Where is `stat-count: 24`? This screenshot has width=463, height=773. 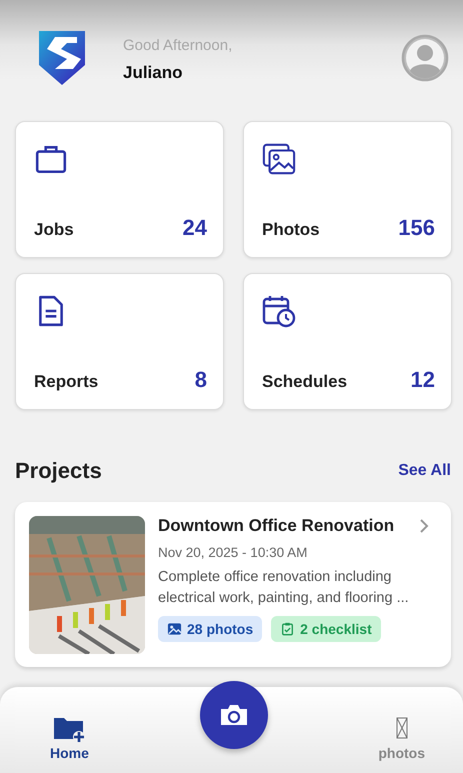
stat-count: 24 is located at coordinates (194, 228).